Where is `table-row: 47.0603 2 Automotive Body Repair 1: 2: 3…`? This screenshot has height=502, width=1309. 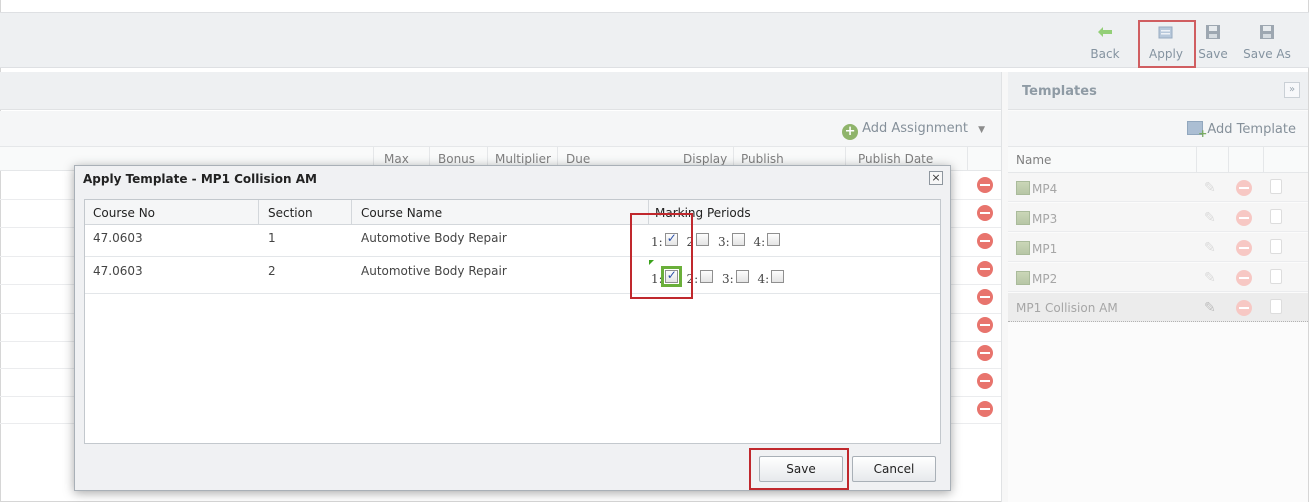 table-row: 47.0603 2 Automotive Body Repair 1: 2: 3… is located at coordinates (512, 276).